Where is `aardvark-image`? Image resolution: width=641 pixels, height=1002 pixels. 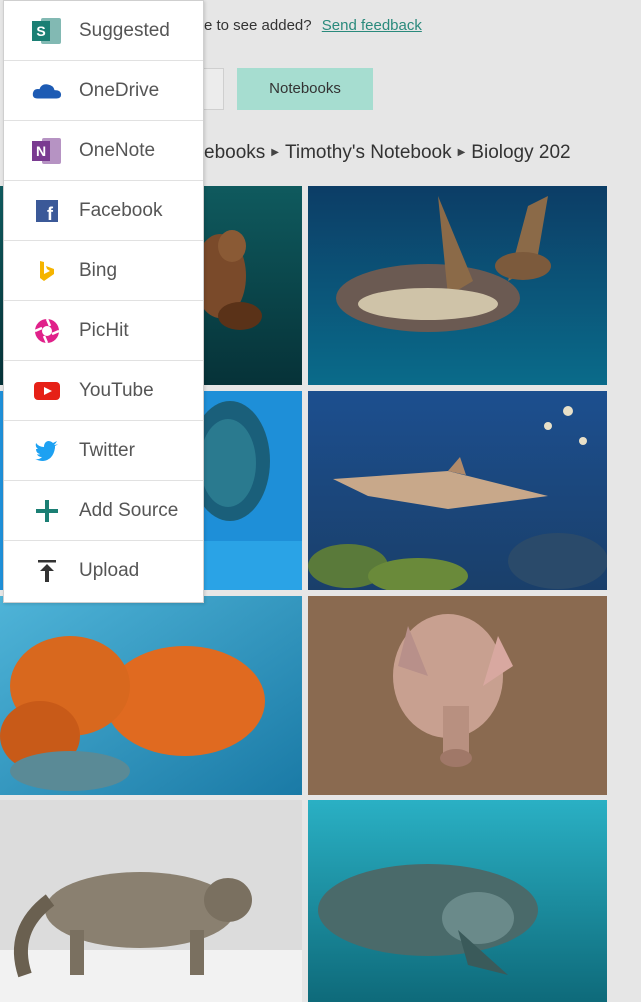 aardvark-image is located at coordinates (457, 695).